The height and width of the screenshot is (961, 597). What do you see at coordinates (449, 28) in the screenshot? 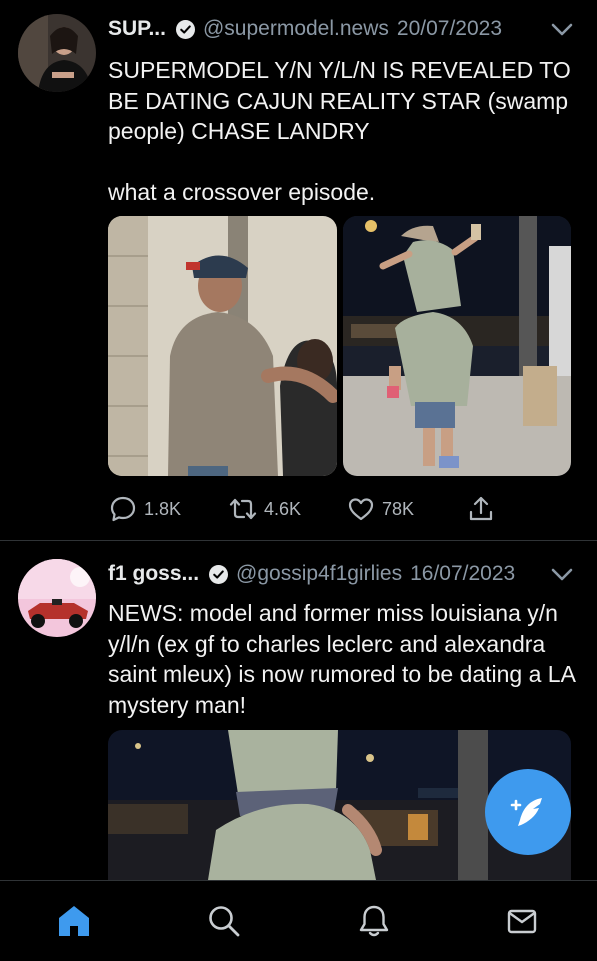
I see `tweet-date: 20/07/2023` at bounding box center [449, 28].